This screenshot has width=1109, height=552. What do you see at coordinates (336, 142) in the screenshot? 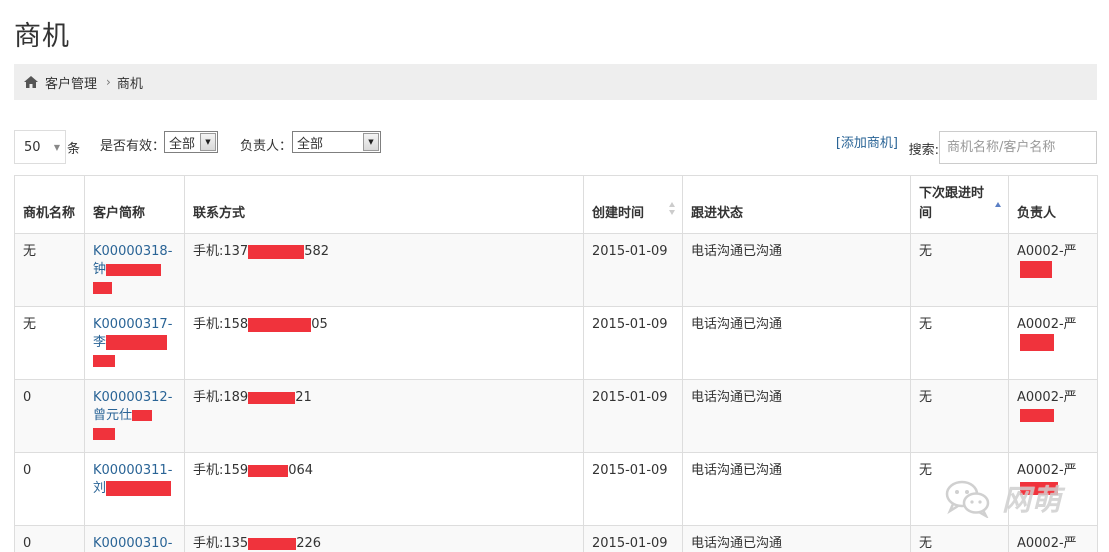
I see `owner-filter-select: 全部 ▼` at bounding box center [336, 142].